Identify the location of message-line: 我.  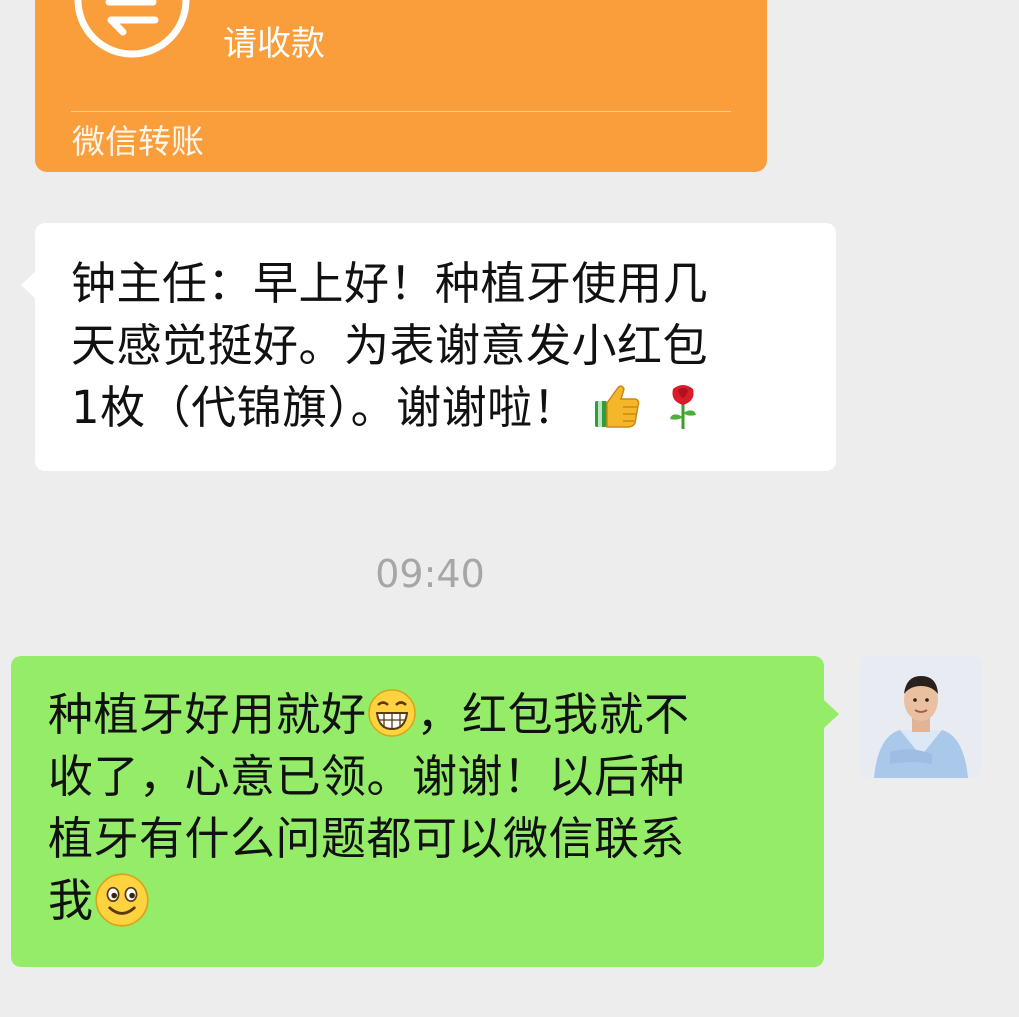
(428, 901).